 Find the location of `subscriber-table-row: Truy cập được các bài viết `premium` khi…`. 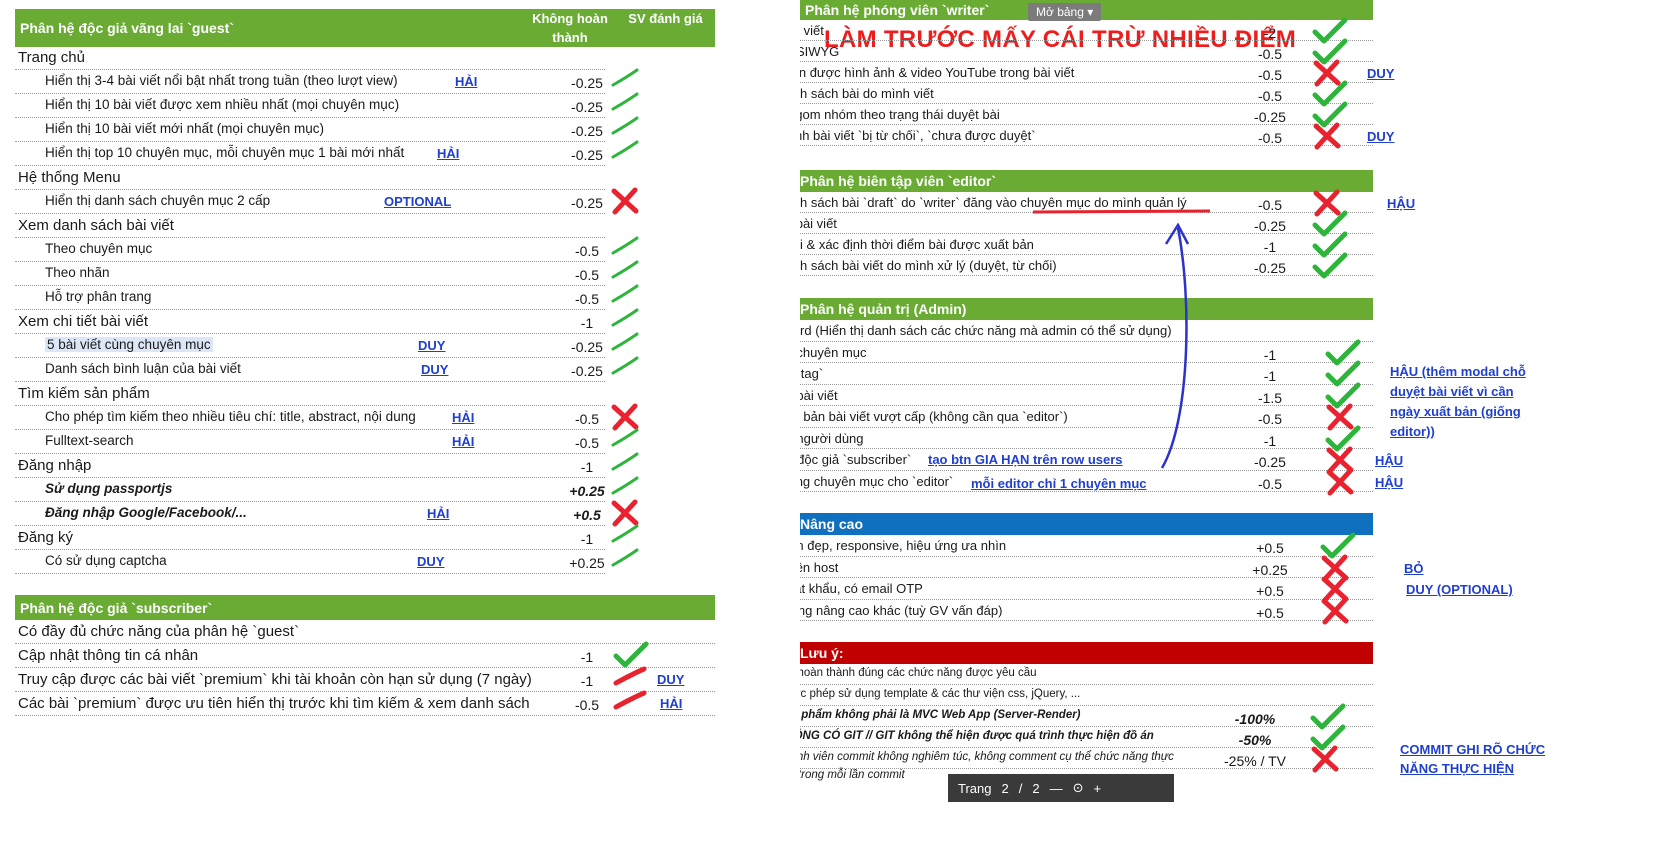

subscriber-table-row: Truy cập được các bài viết `premium` khi… is located at coordinates (365, 680).